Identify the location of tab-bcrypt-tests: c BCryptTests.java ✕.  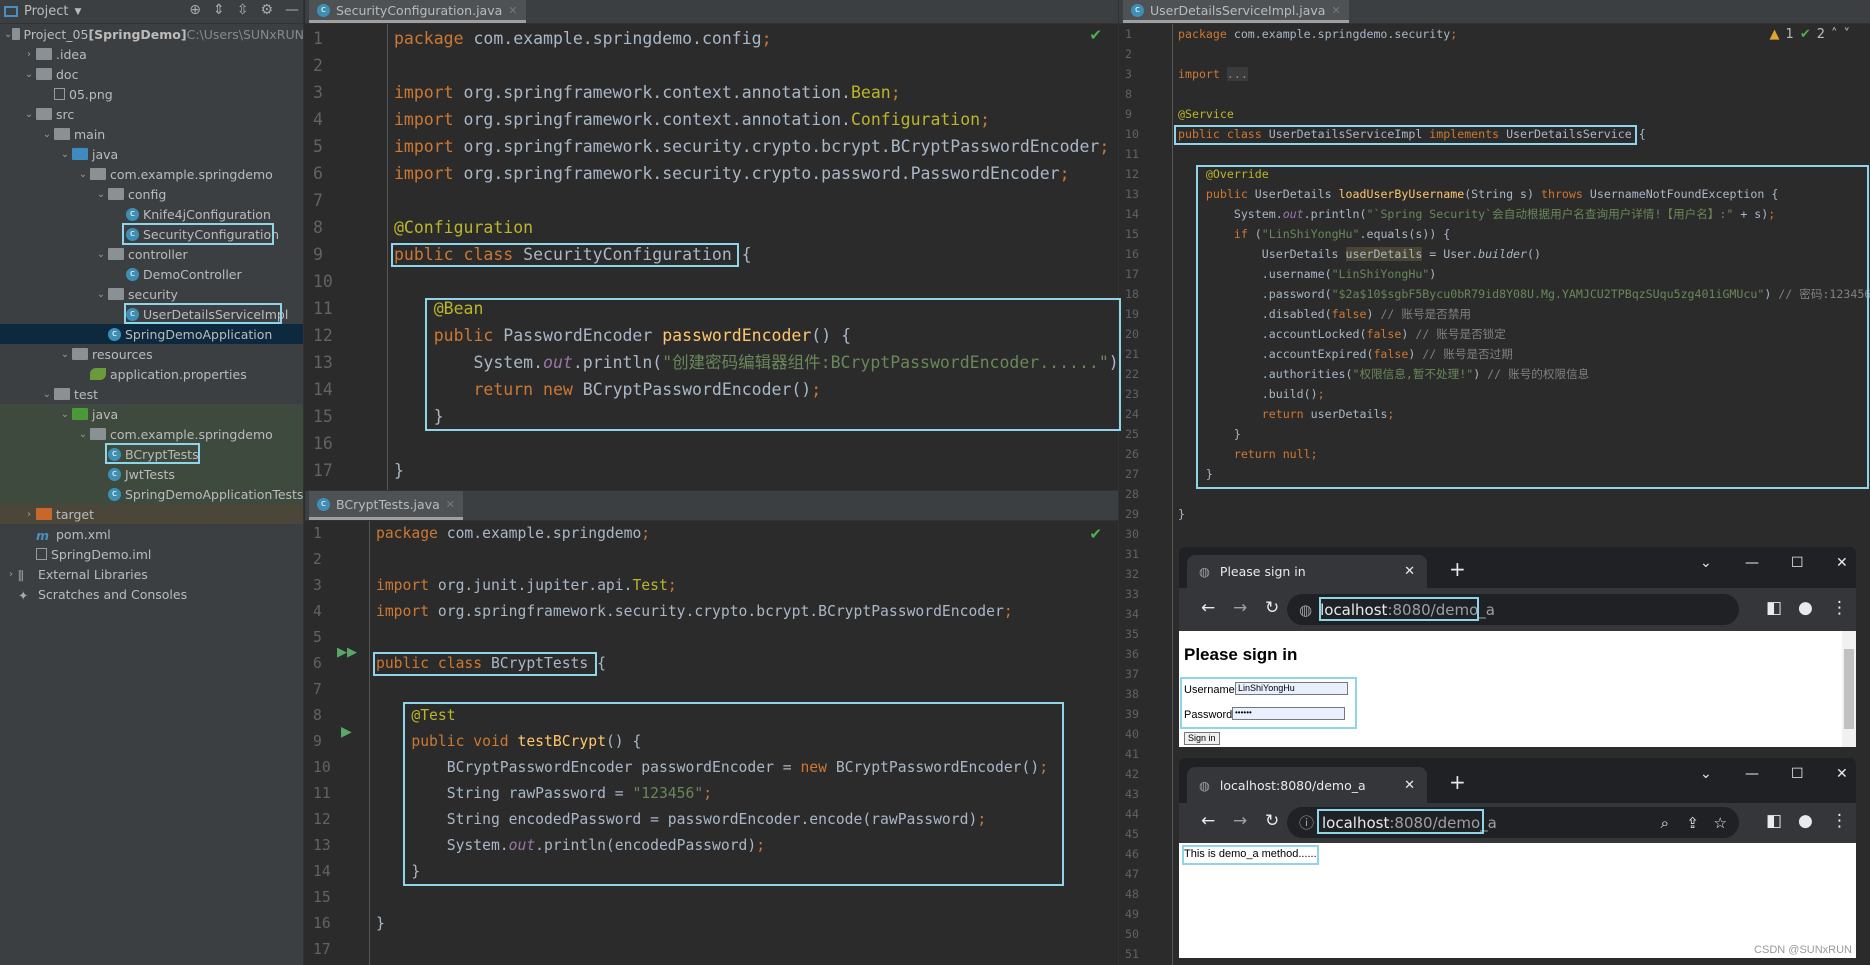
(386, 505).